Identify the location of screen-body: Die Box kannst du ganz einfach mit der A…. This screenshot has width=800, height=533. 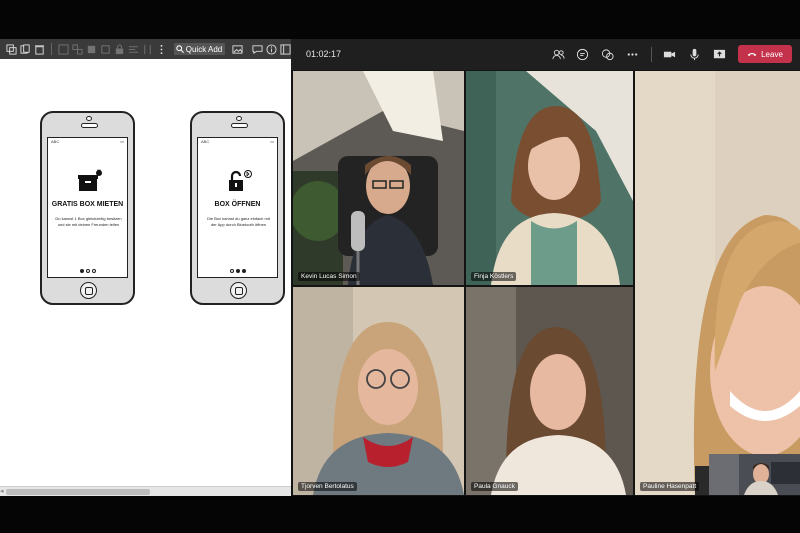
(238, 221).